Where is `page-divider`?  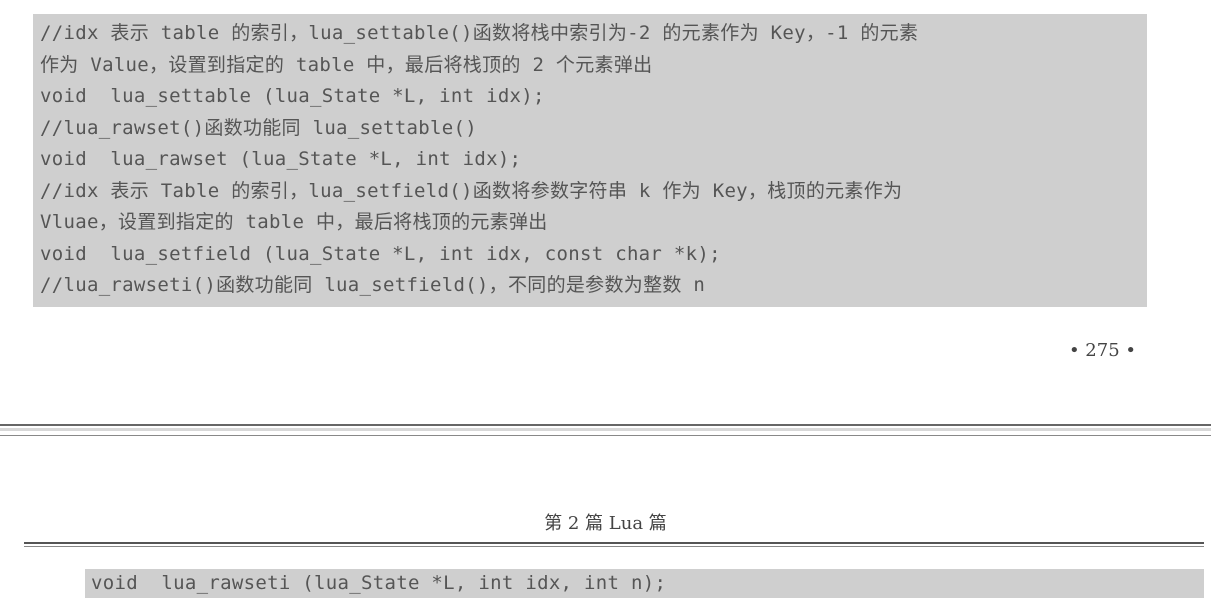
page-divider is located at coordinates (605, 430).